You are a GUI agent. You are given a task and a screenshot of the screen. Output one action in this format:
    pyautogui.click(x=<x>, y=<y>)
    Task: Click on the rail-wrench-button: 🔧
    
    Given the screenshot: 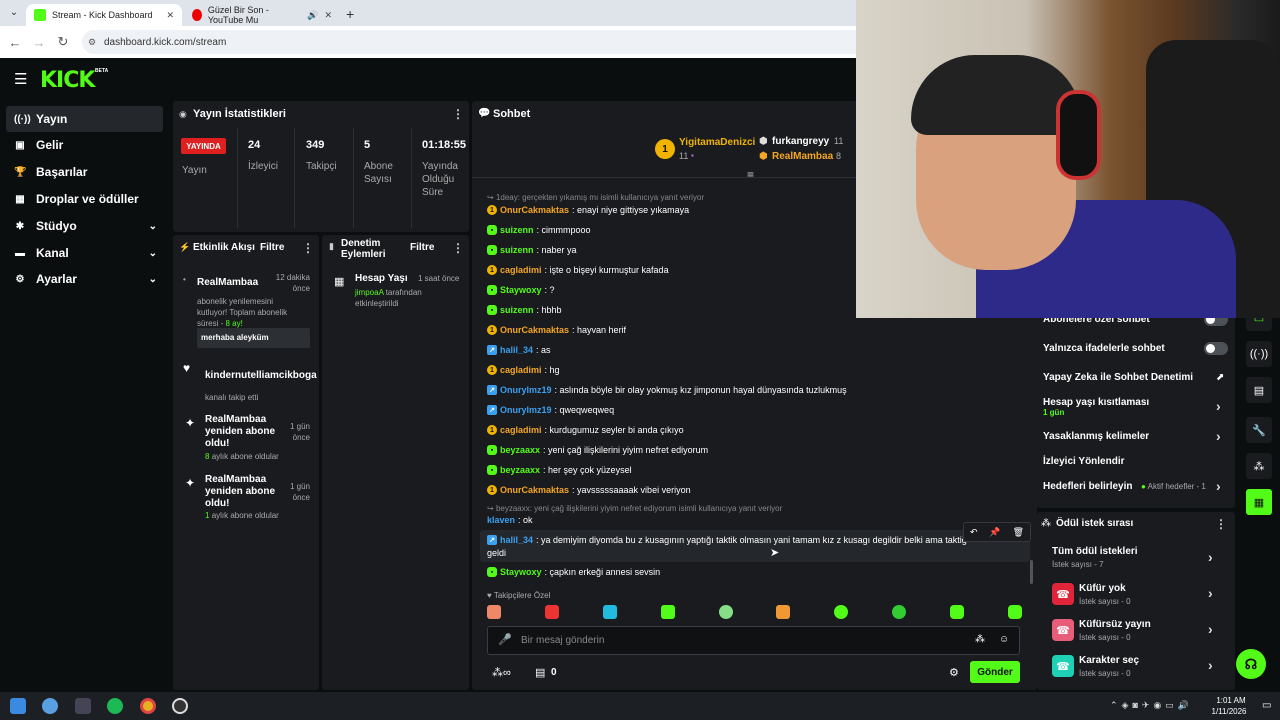 What is the action you would take?
    pyautogui.click(x=1259, y=430)
    